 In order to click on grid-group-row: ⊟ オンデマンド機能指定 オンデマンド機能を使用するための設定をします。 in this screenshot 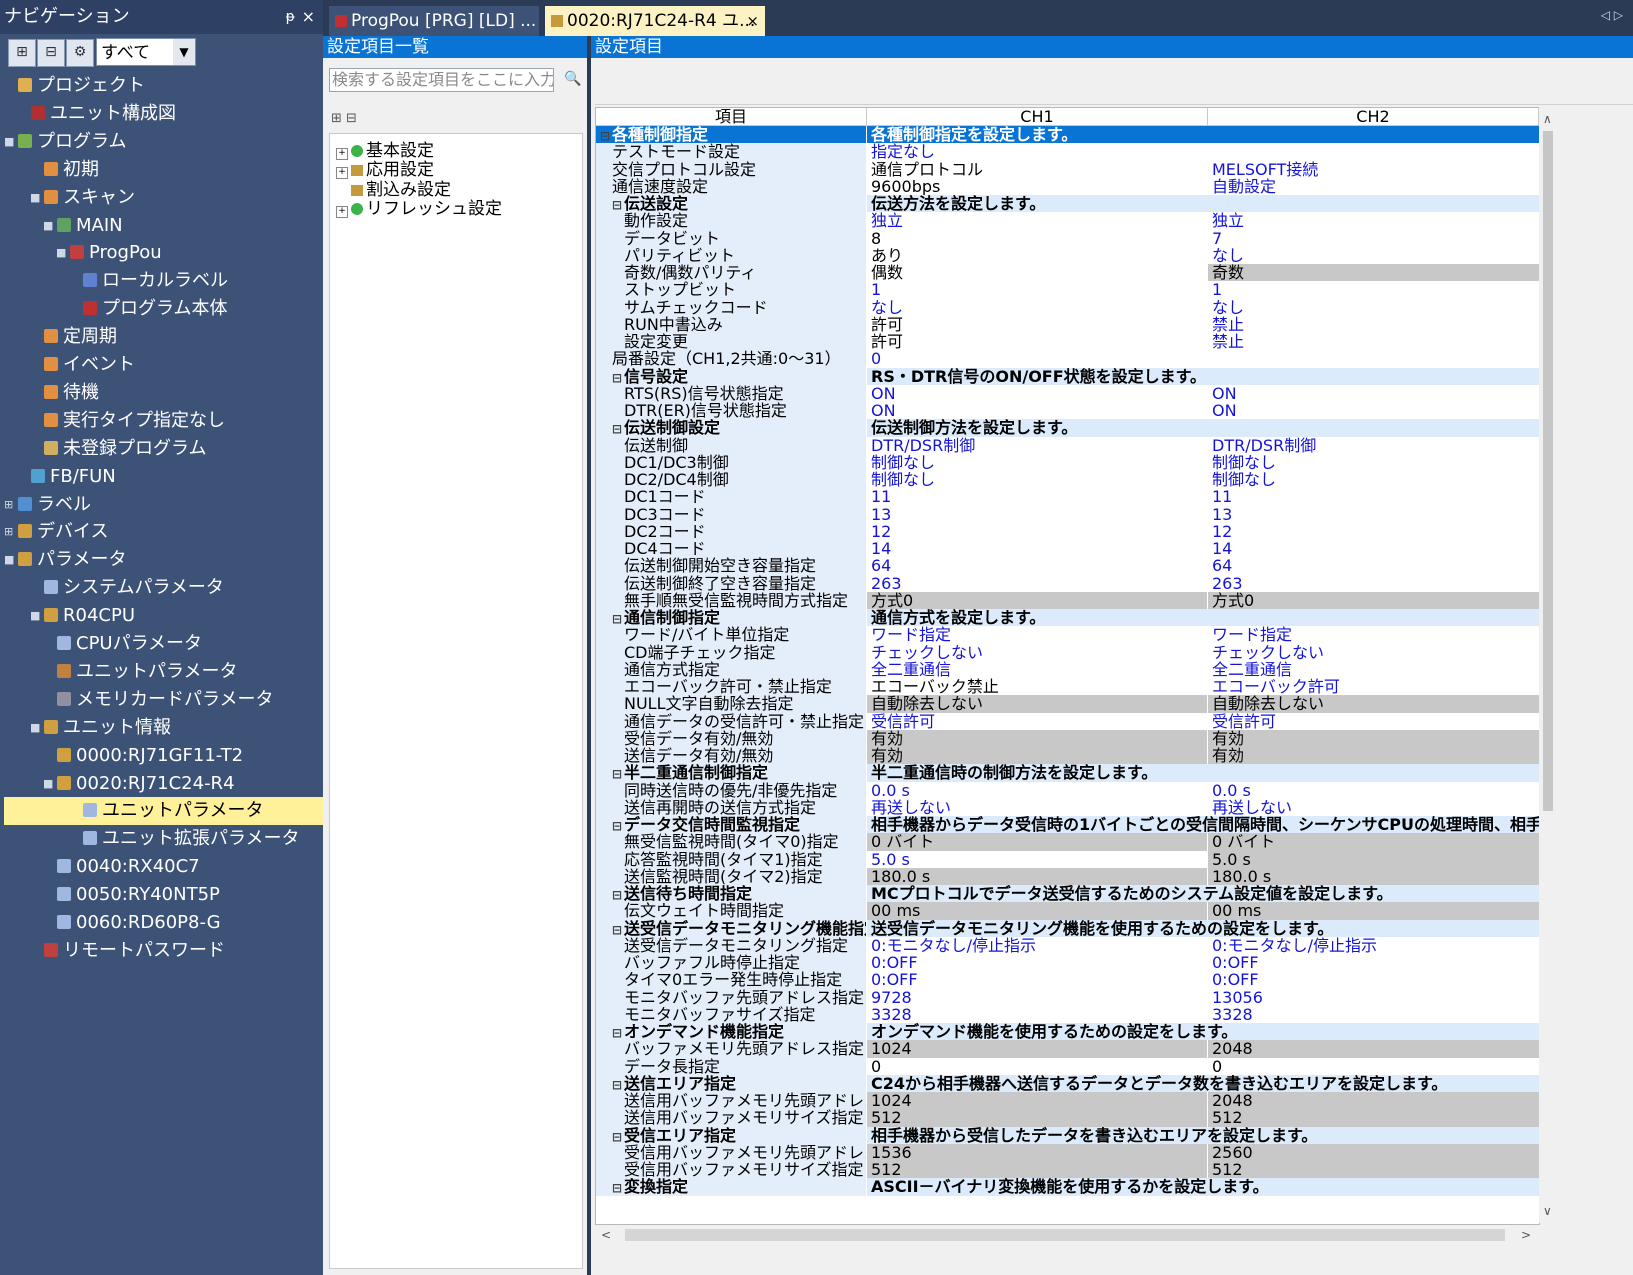, I will do `click(1067, 1032)`.